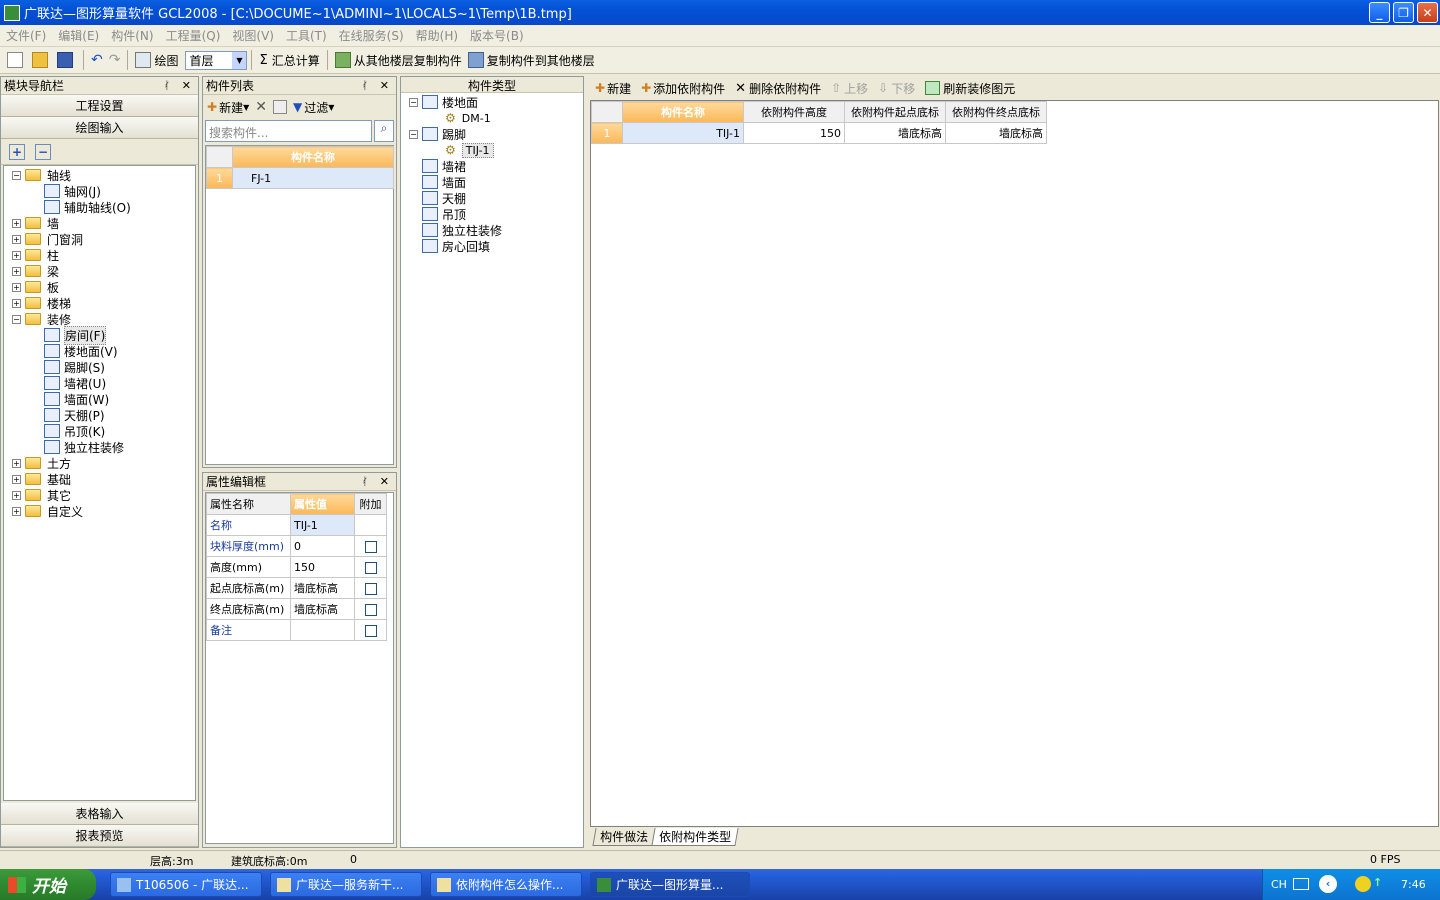 This screenshot has width=1440, height=900. What do you see at coordinates (437, 134) in the screenshot?
I see `component-type-item: − 踢脚` at bounding box center [437, 134].